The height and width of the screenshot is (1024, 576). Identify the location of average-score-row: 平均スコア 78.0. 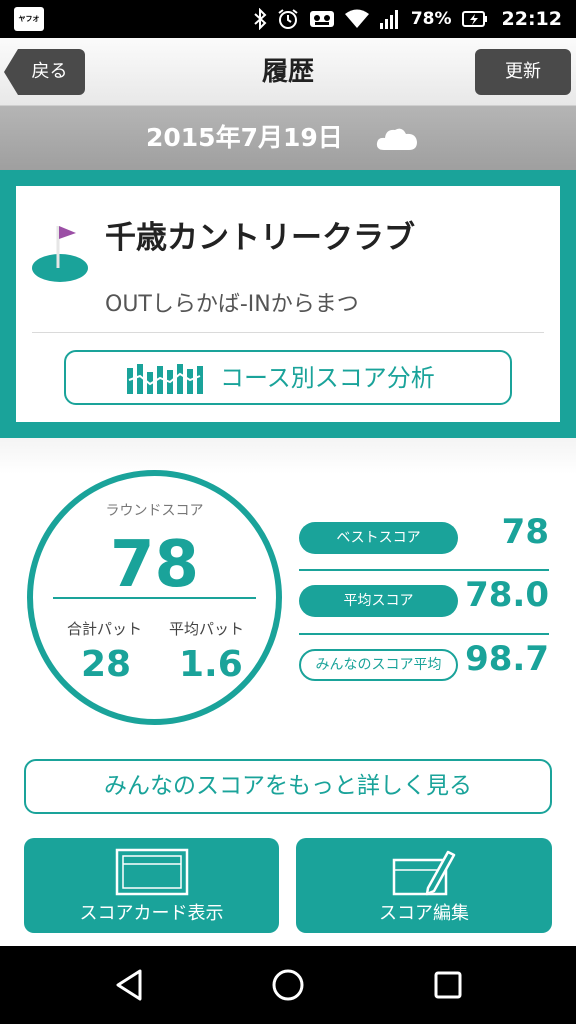
(424, 594).